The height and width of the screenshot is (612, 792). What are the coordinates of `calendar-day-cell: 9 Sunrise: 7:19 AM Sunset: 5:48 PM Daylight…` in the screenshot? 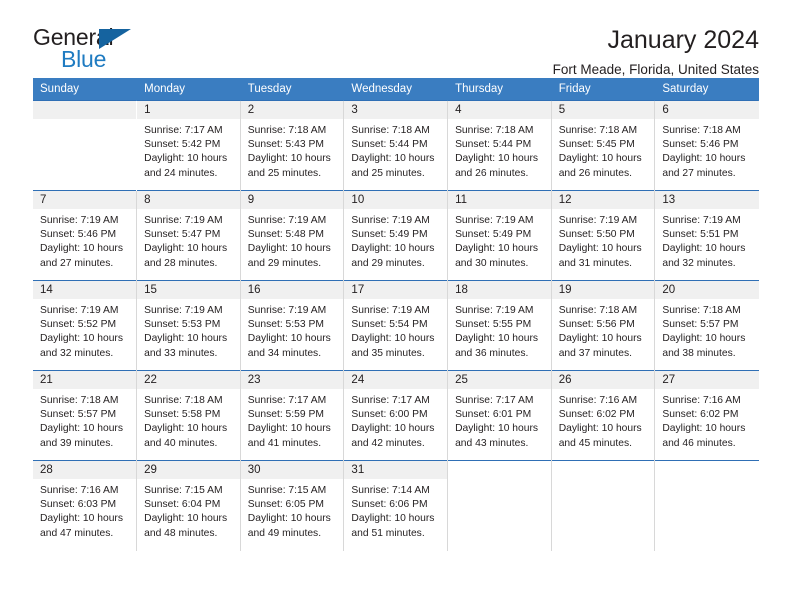 It's located at (292, 235).